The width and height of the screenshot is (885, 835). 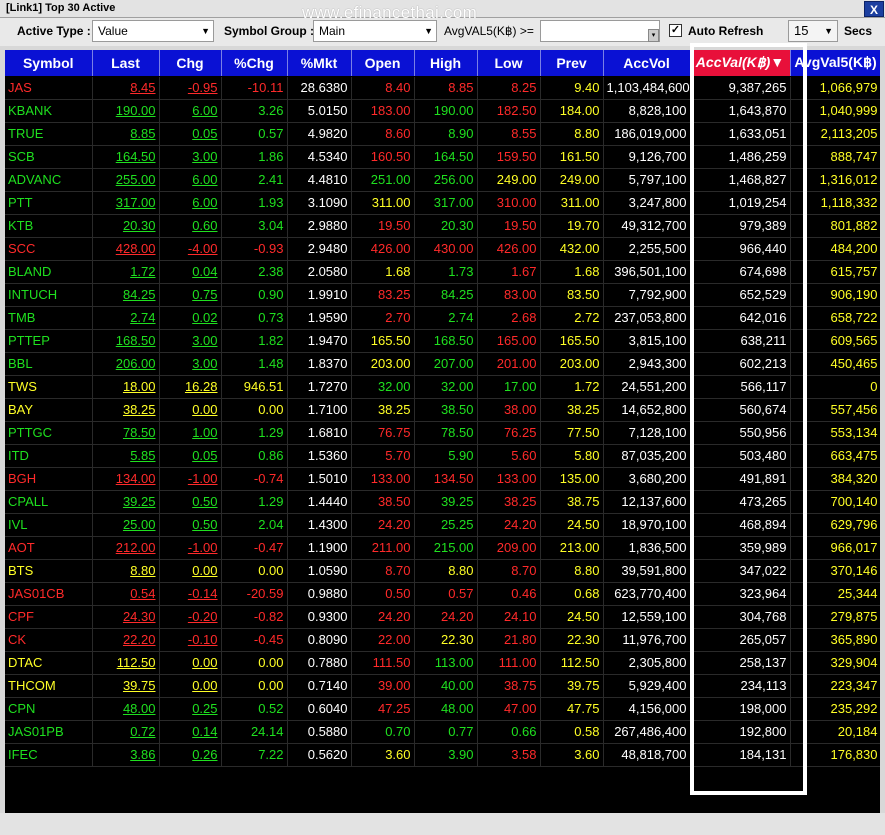 What do you see at coordinates (813, 31) in the screenshot?
I see `refresh-interval-select: 15 ▼` at bounding box center [813, 31].